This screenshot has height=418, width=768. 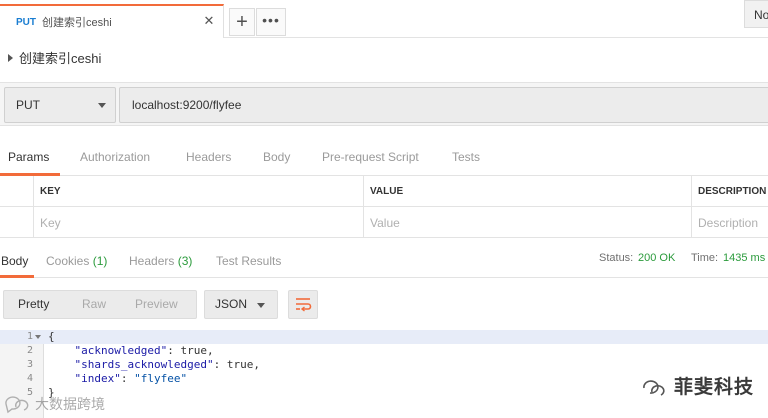 I want to click on value-column-header: VALUE, so click(x=528, y=191).